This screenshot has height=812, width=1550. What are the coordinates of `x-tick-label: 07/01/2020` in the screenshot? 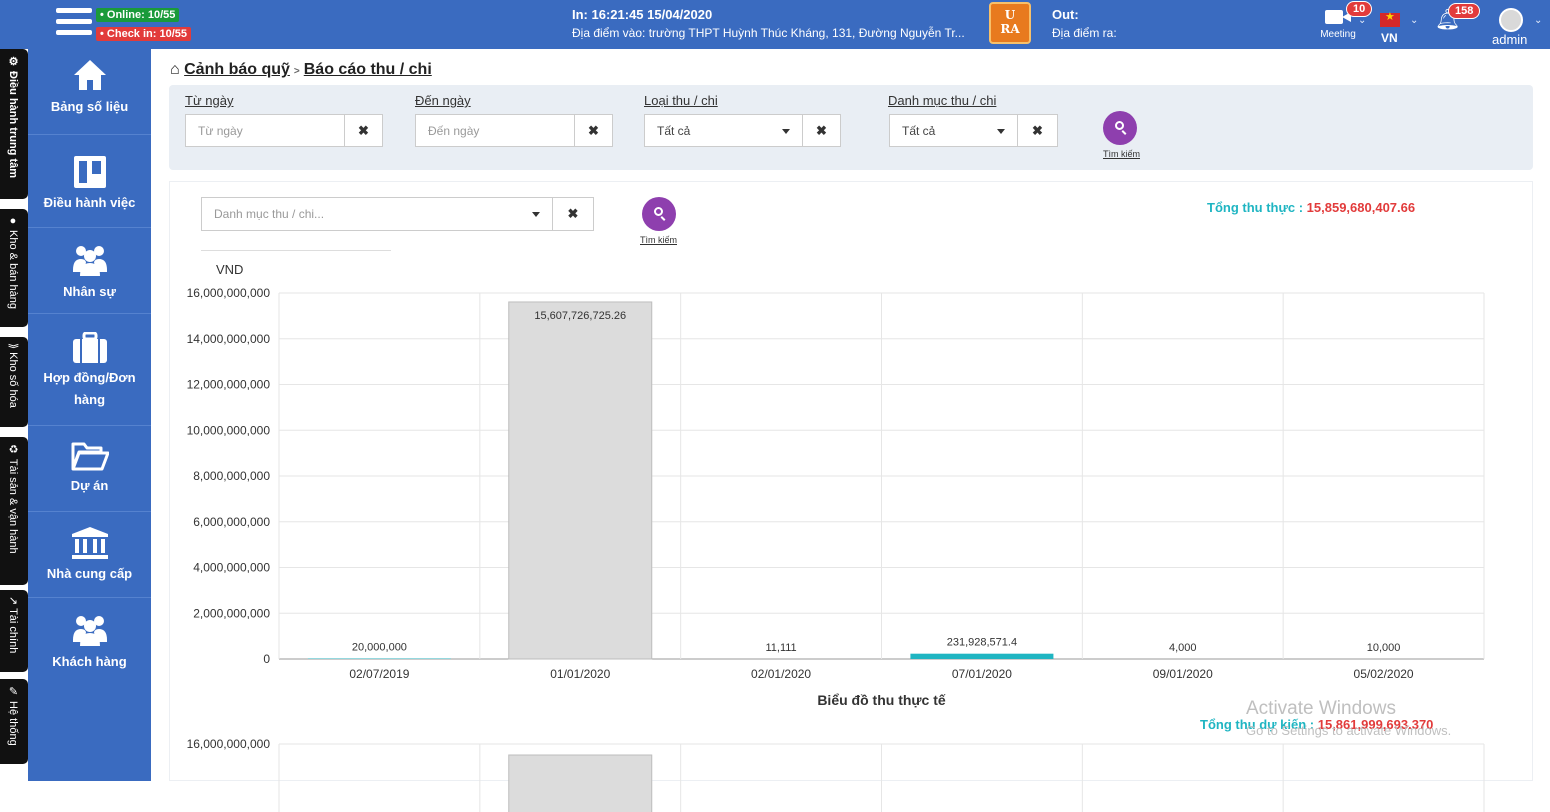 It's located at (982, 674).